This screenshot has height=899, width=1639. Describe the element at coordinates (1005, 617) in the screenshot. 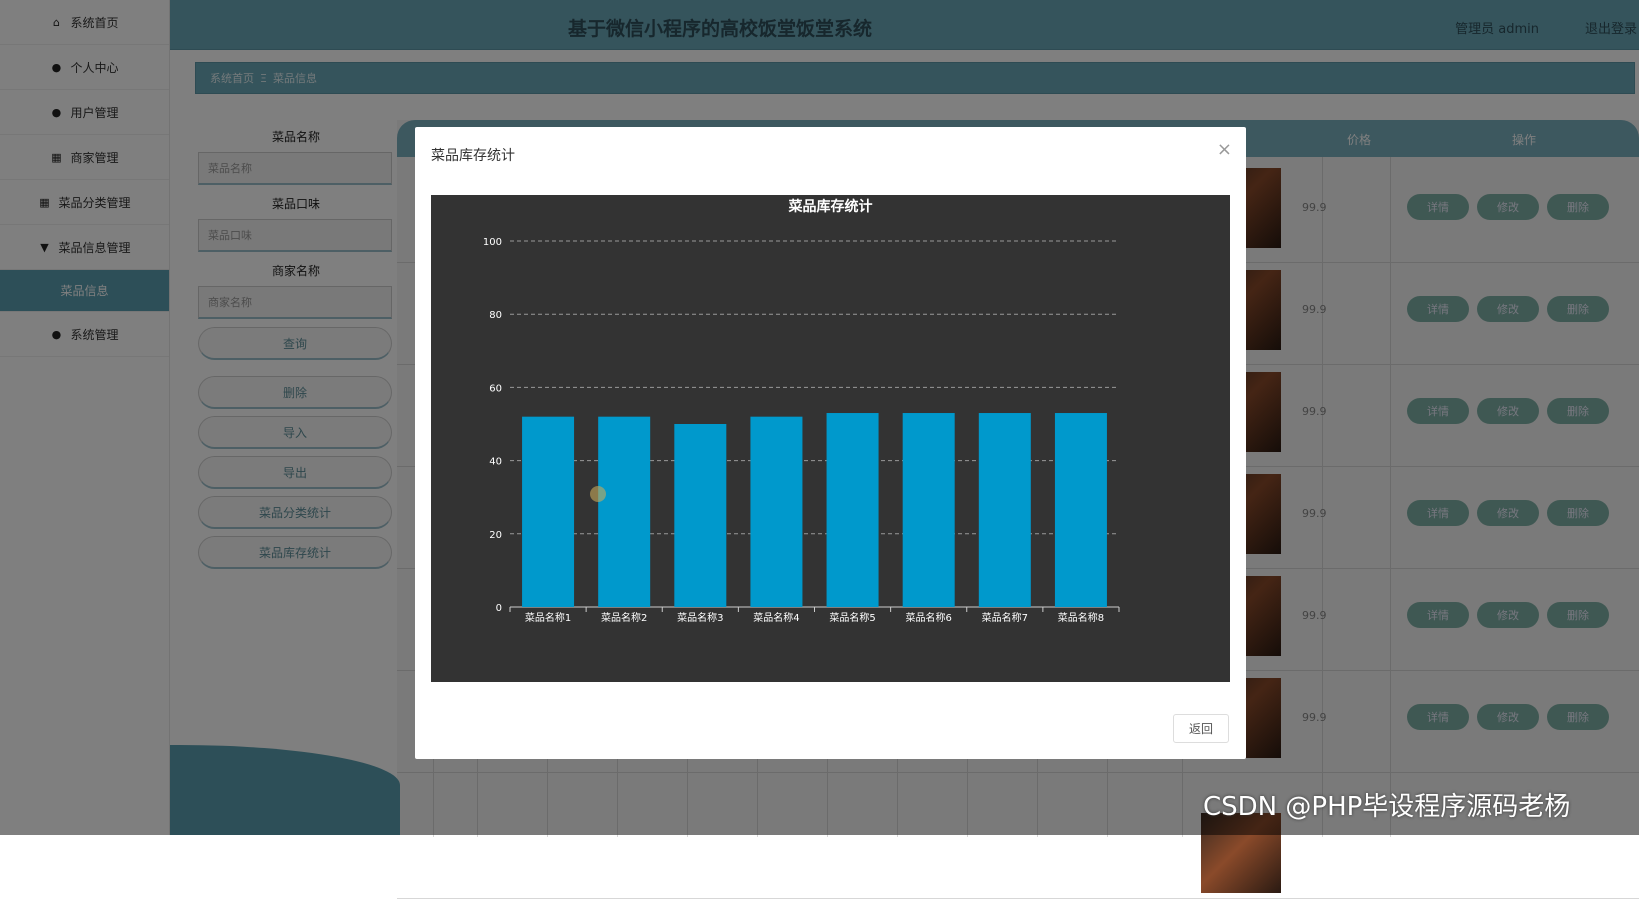

I see `x-tick-label: 菜品名称7` at that location.